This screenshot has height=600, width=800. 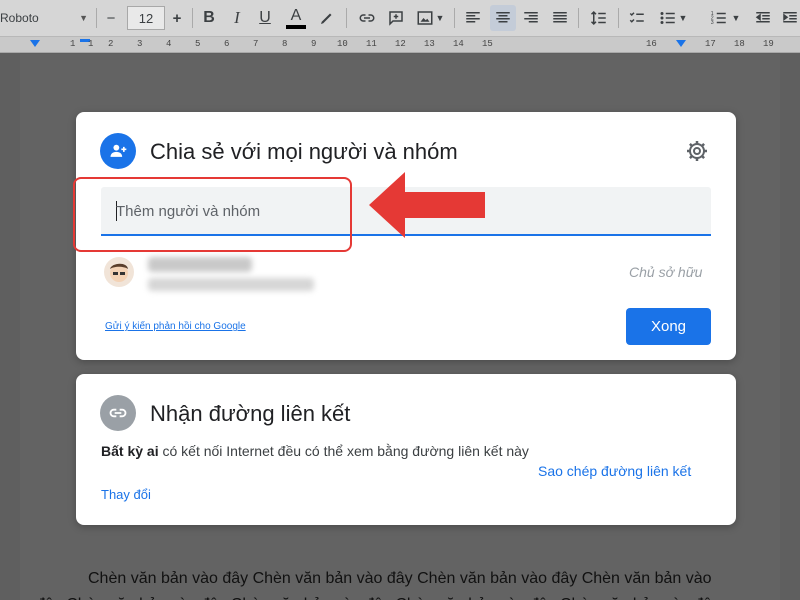 What do you see at coordinates (200, 264) in the screenshot?
I see `owner-name-redacted` at bounding box center [200, 264].